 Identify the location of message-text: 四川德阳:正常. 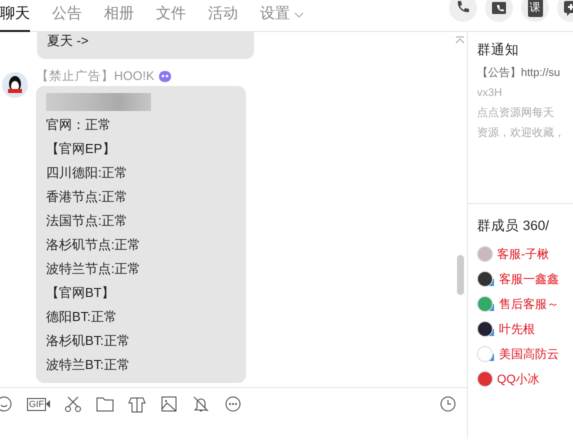
(87, 173).